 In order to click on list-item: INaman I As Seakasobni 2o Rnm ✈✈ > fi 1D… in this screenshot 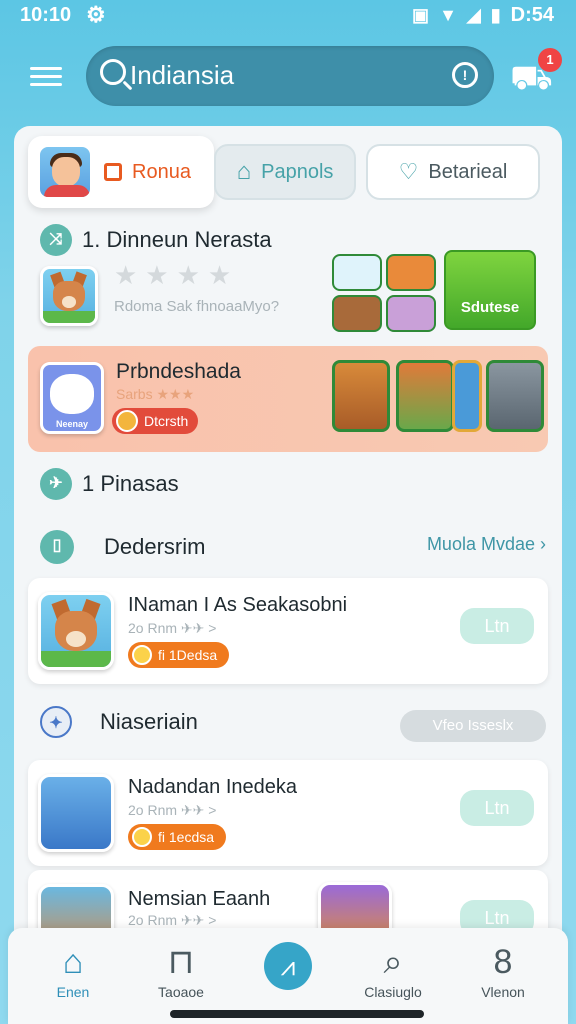, I will do `click(288, 631)`.